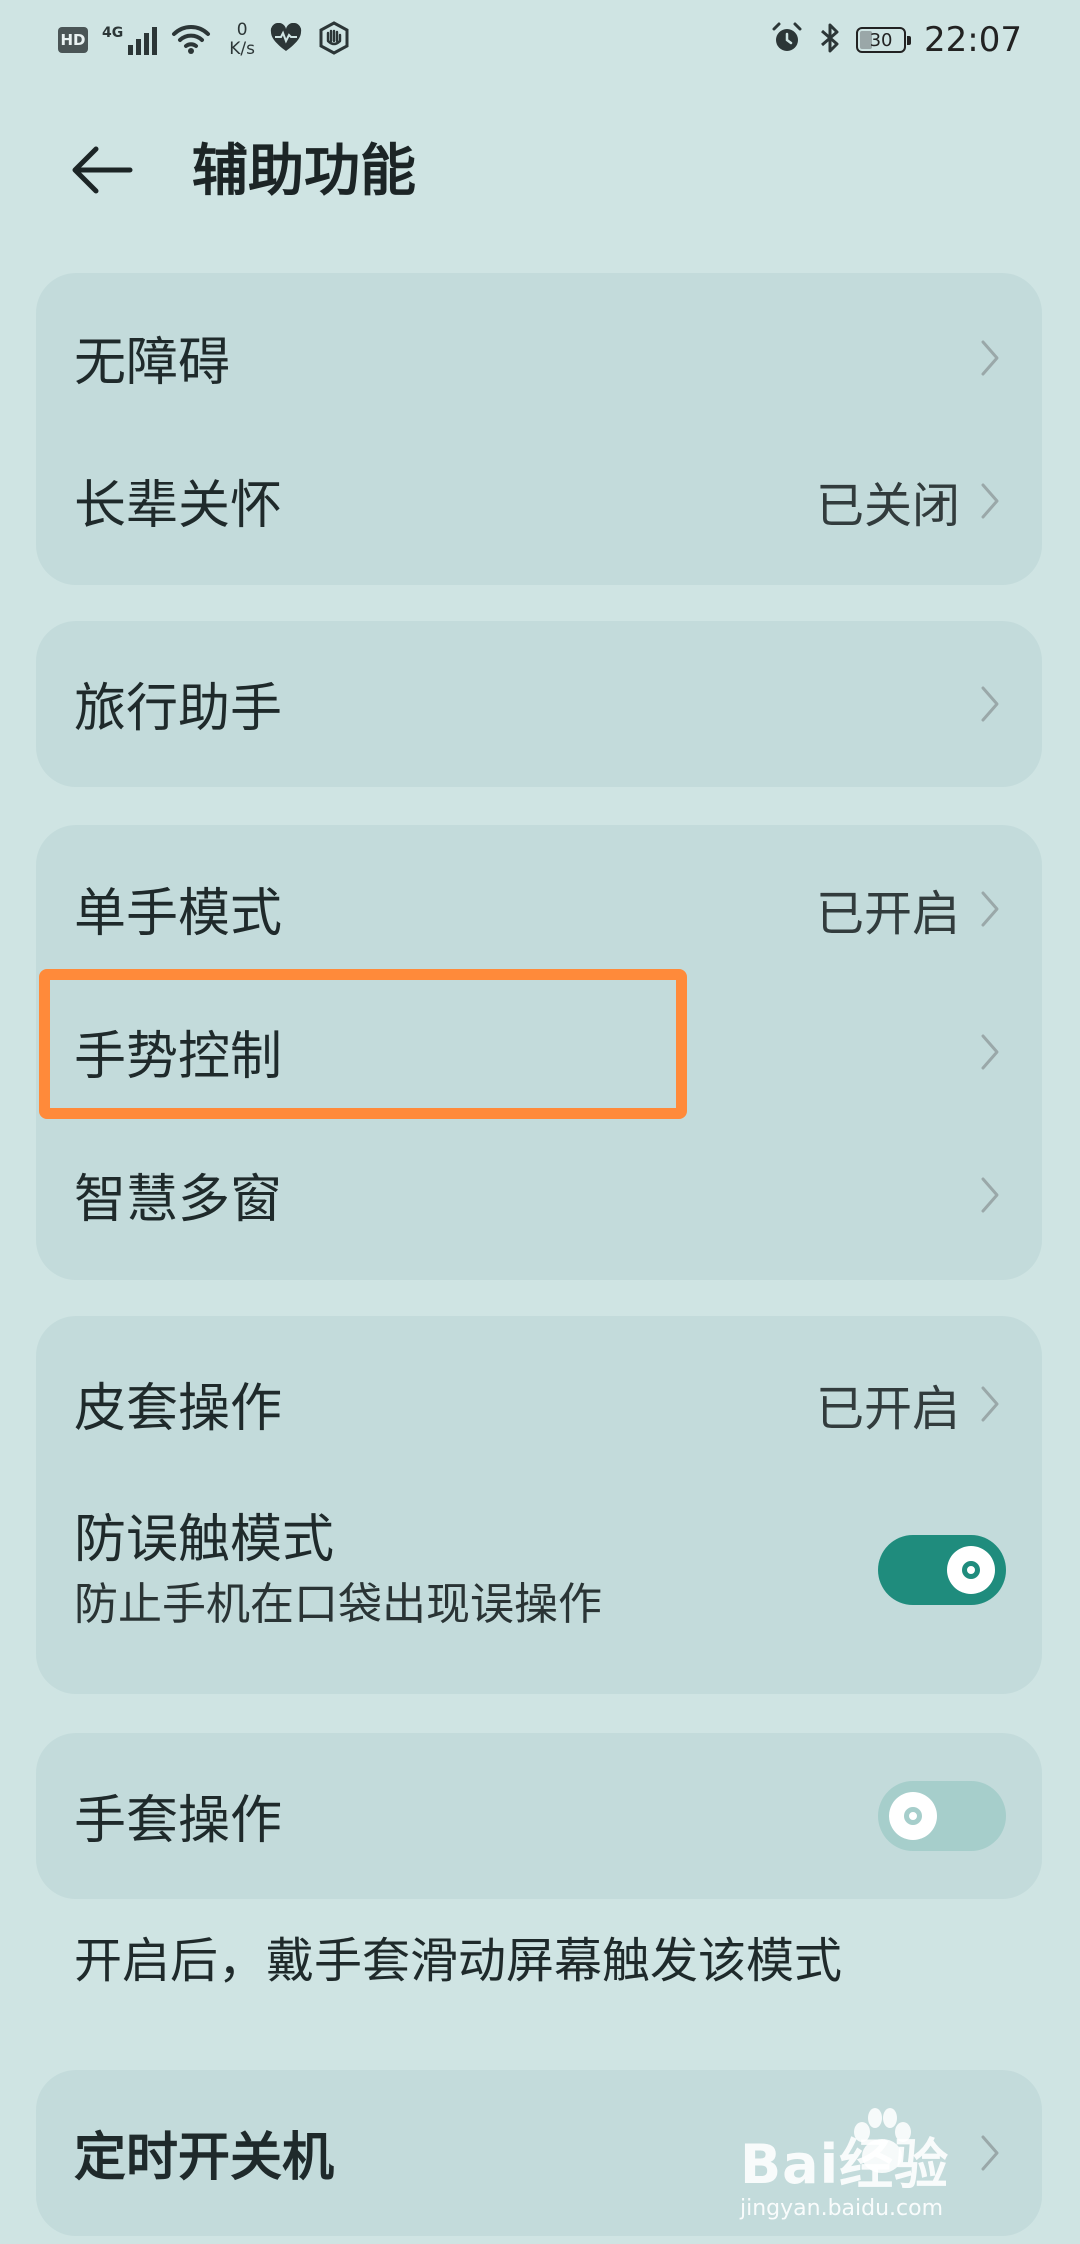 Image resolution: width=1080 pixels, height=2244 pixels. I want to click on alarm-icon, so click(787, 40).